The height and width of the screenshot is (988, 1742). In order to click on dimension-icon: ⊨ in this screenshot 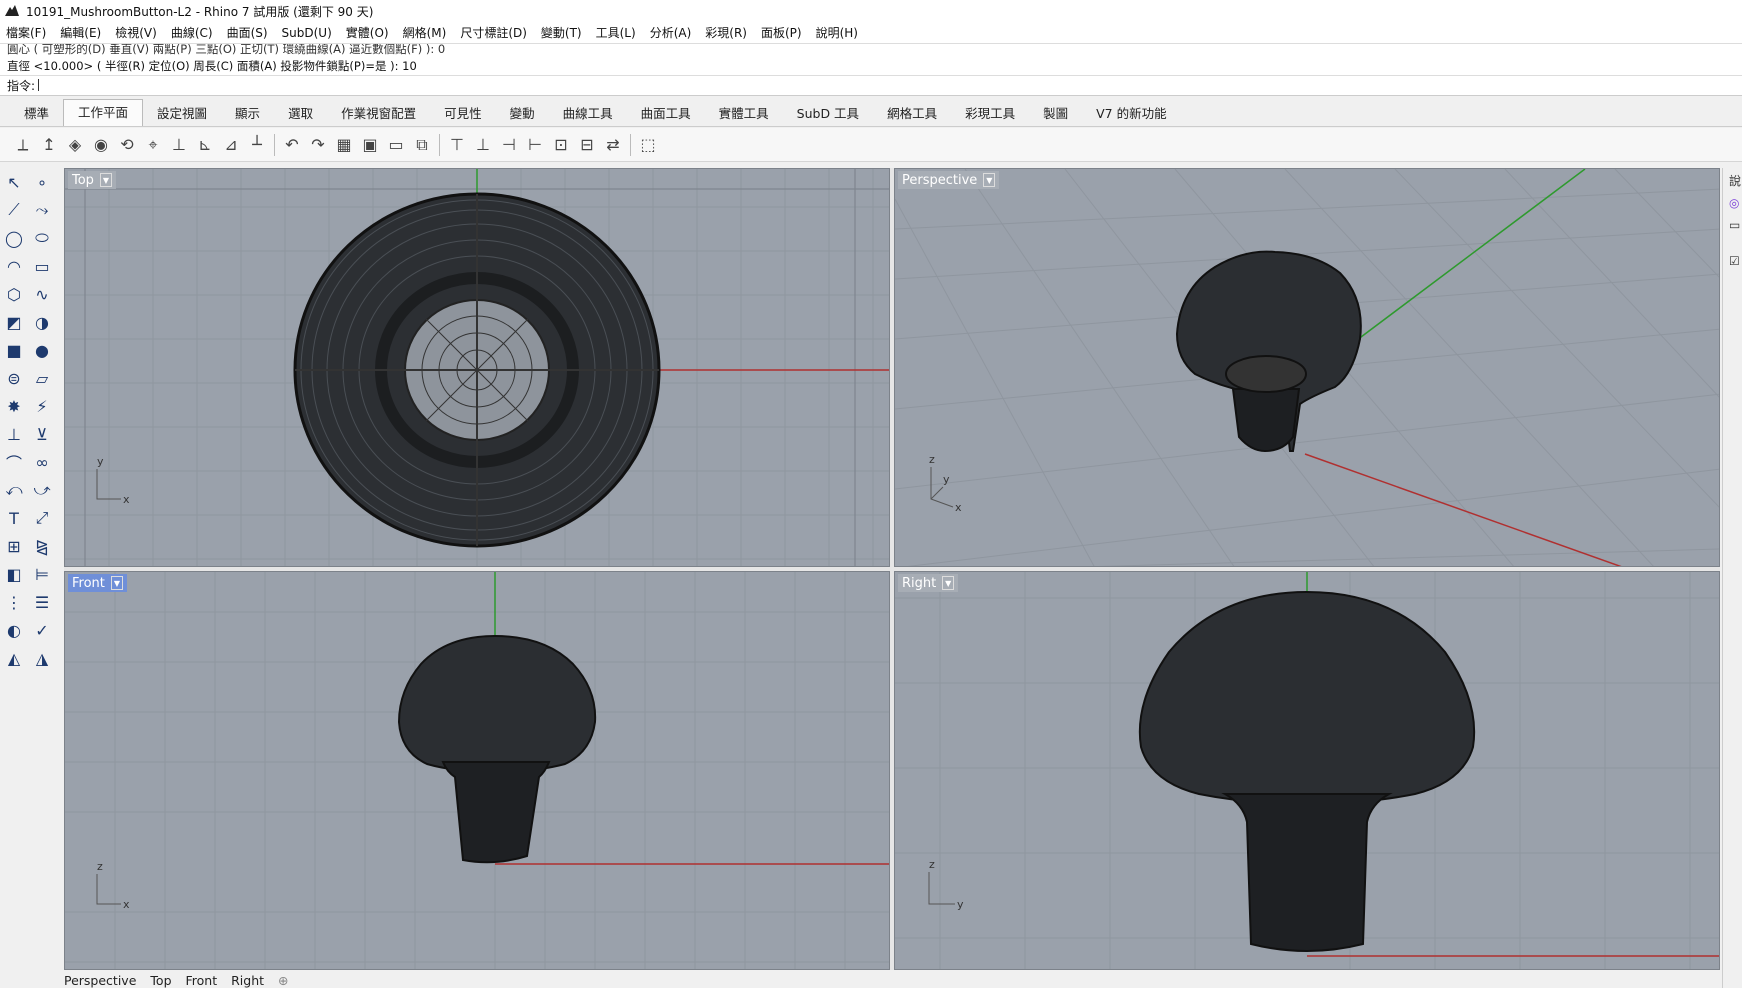, I will do `click(42, 574)`.